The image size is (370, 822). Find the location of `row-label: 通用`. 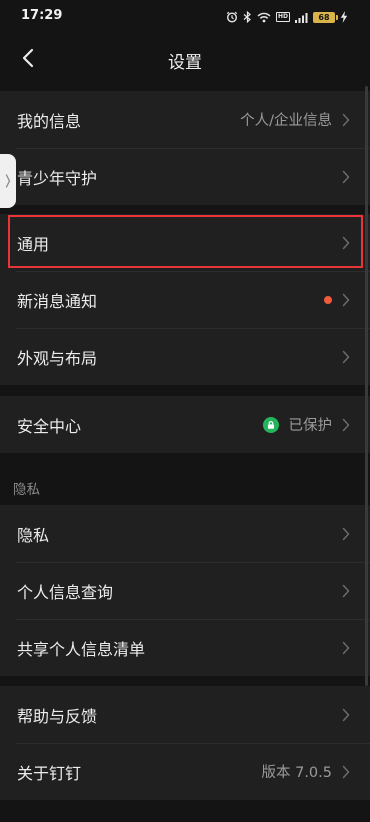

row-label: 通用 is located at coordinates (33, 244).